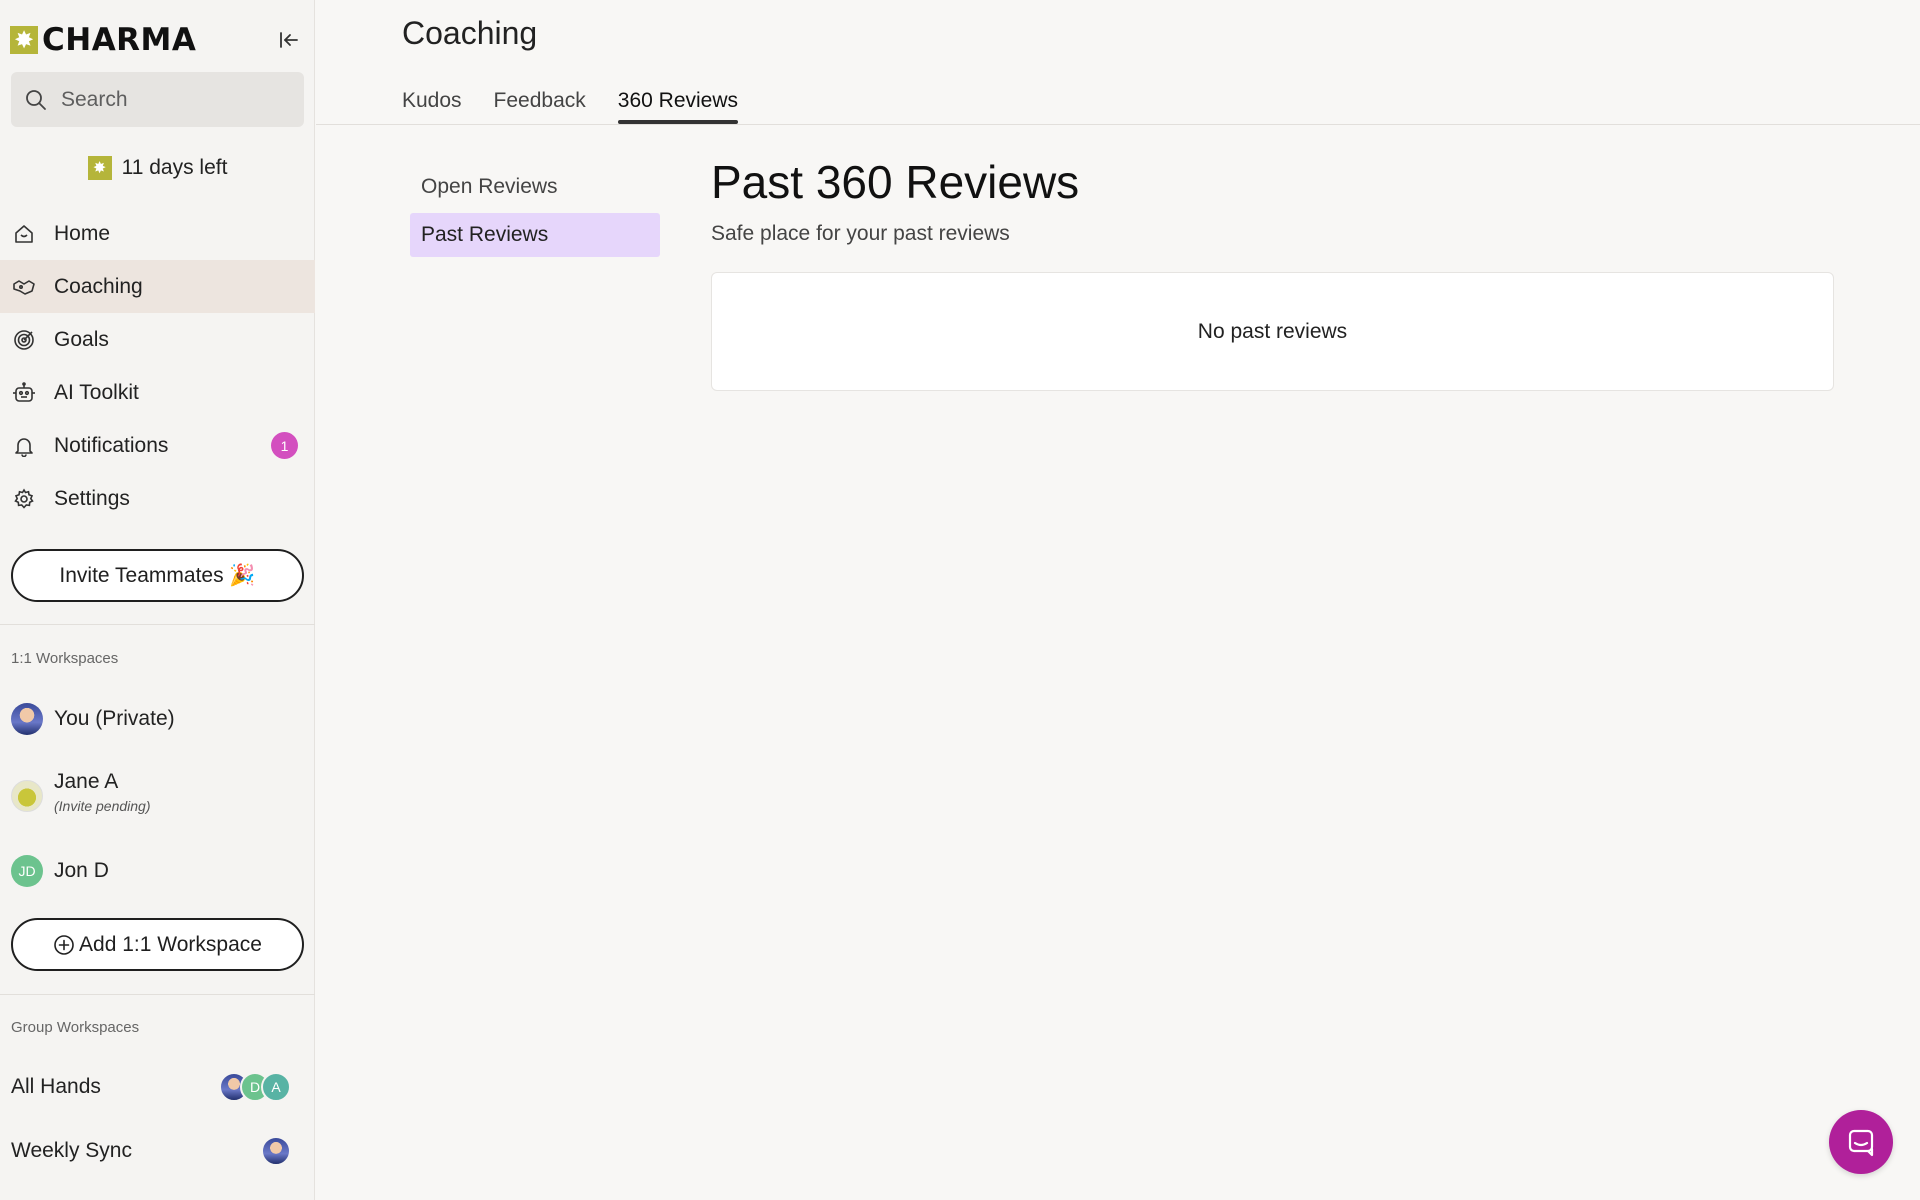 This screenshot has height=1200, width=1920. What do you see at coordinates (24, 287) in the screenshot?
I see `coaching-icon` at bounding box center [24, 287].